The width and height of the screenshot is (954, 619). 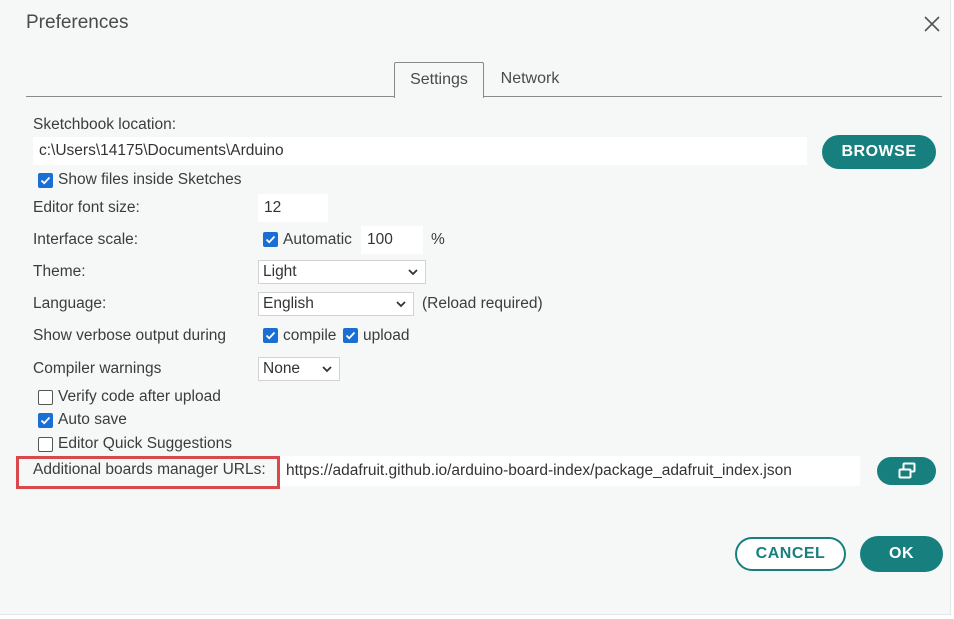 I want to click on scale-value-input: 100, so click(x=392, y=240).